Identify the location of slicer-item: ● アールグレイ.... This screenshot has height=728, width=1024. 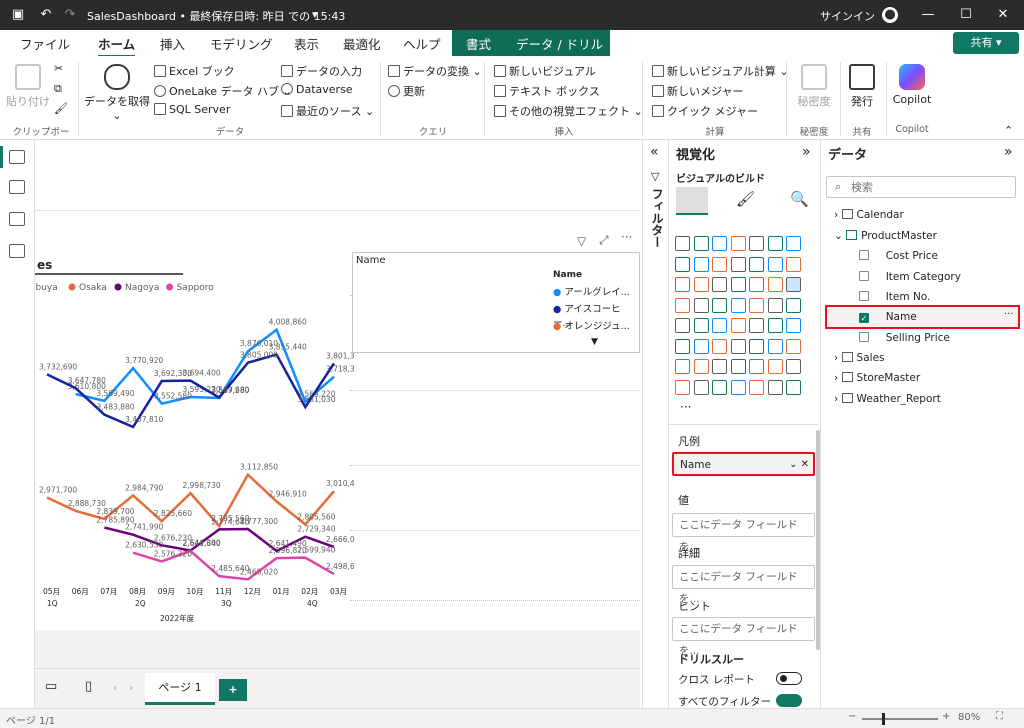
(591, 291).